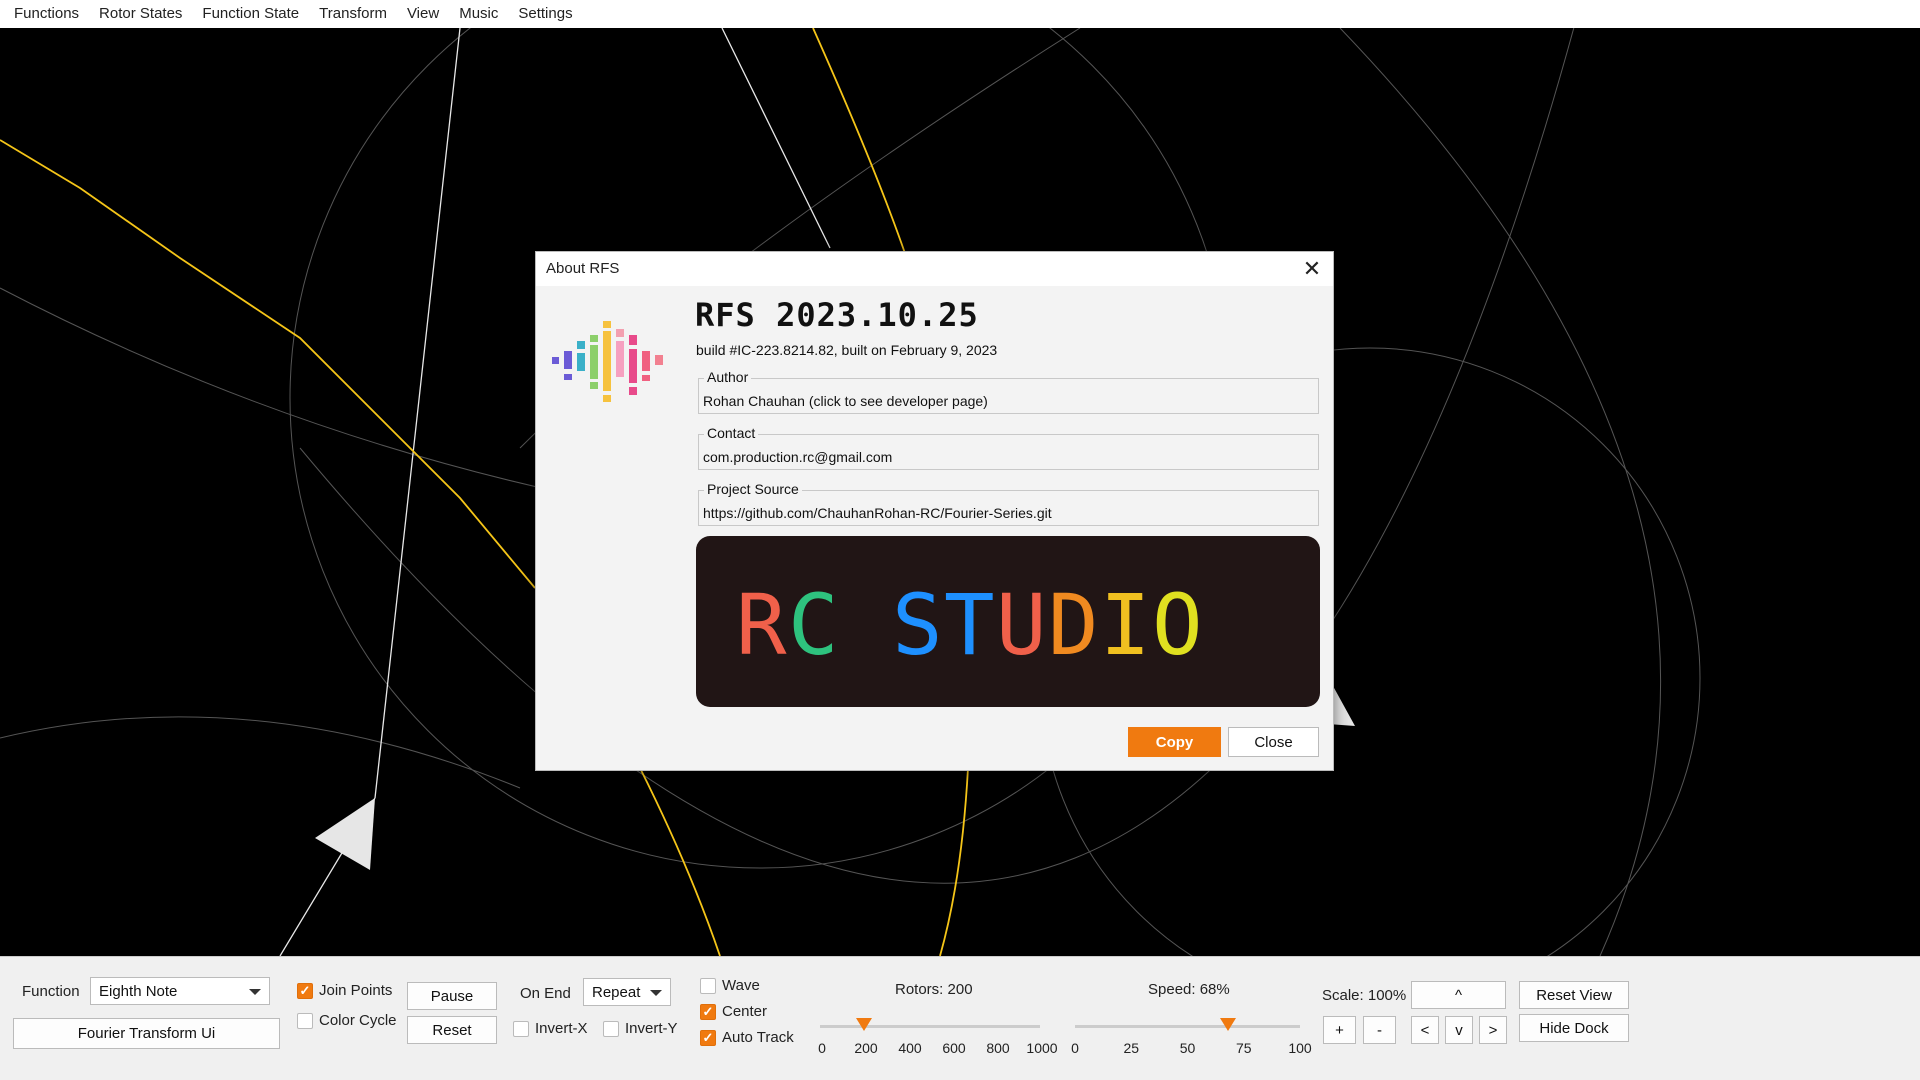 This screenshot has width=1920, height=1080. I want to click on zoom-in-button: +, so click(1339, 1030).